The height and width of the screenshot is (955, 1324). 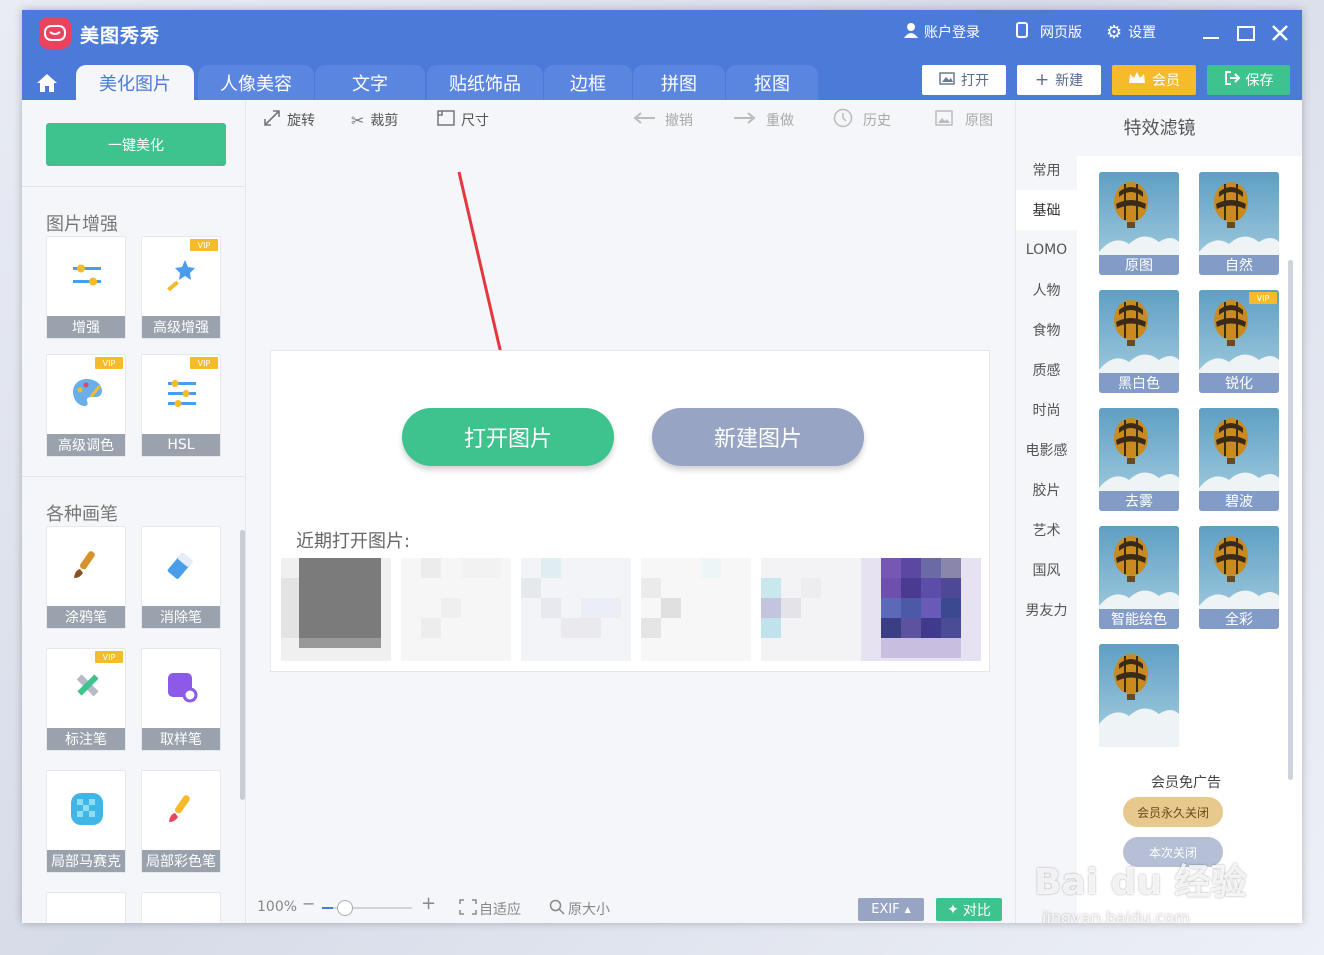 I want to click on zoom-slider-fill, so click(x=327, y=908).